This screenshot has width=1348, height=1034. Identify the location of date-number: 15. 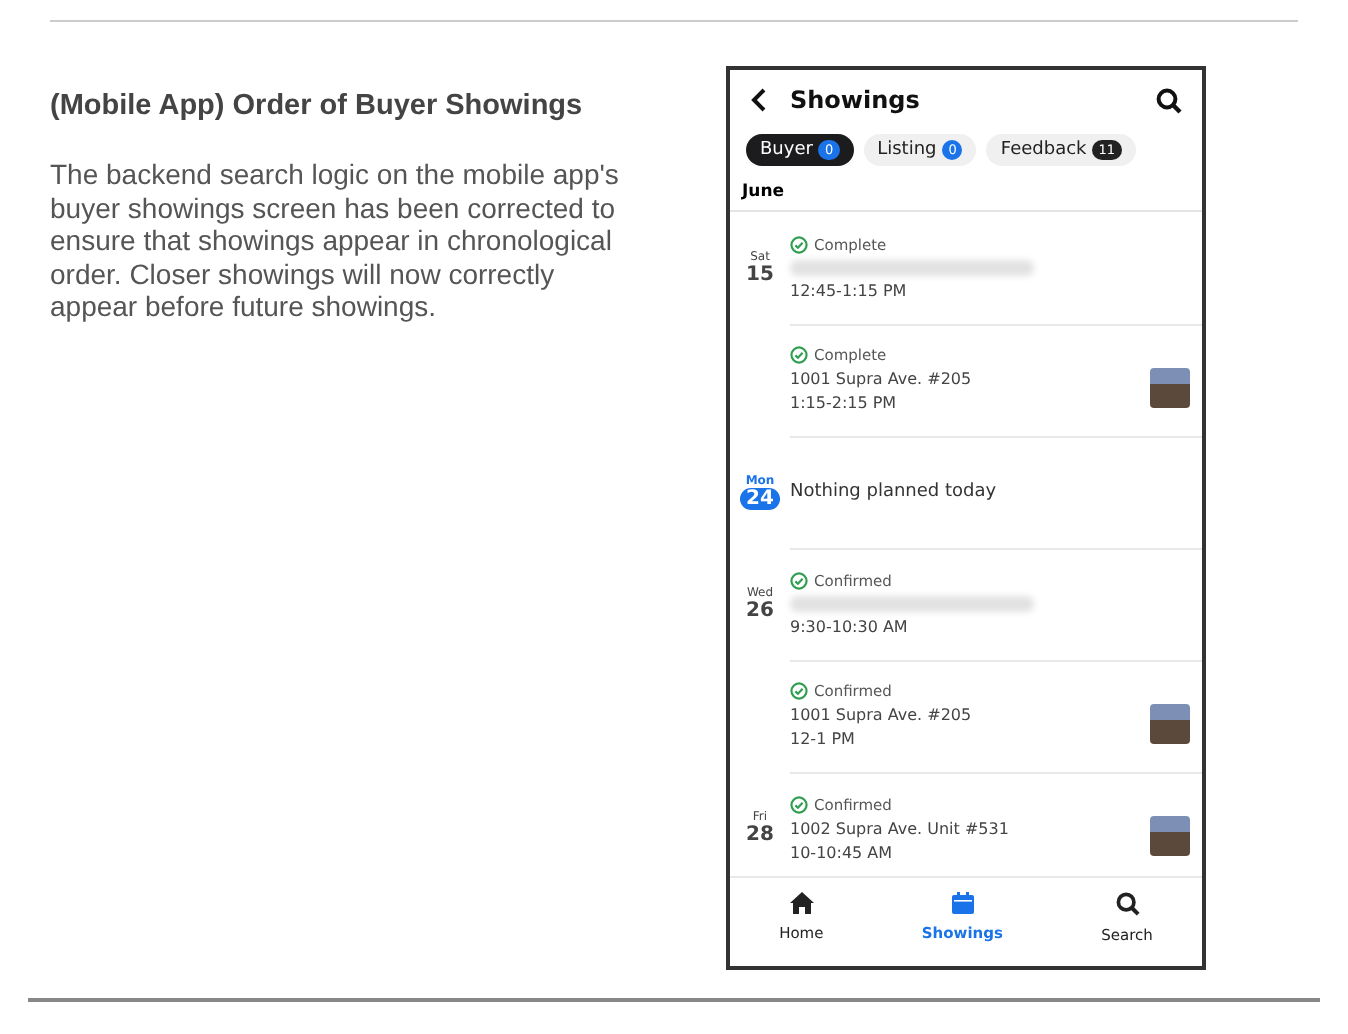
(760, 275).